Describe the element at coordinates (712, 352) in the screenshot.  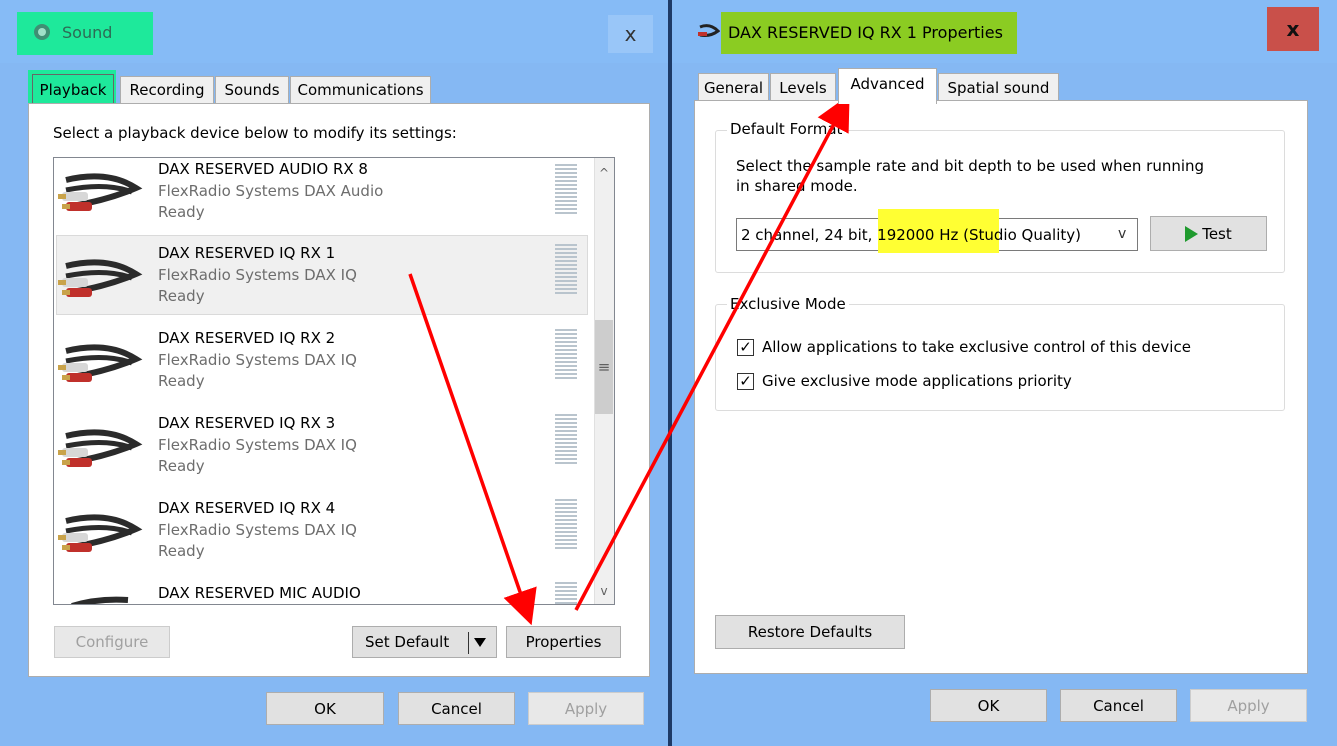
I see `arrow-to-advanced-tab` at that location.